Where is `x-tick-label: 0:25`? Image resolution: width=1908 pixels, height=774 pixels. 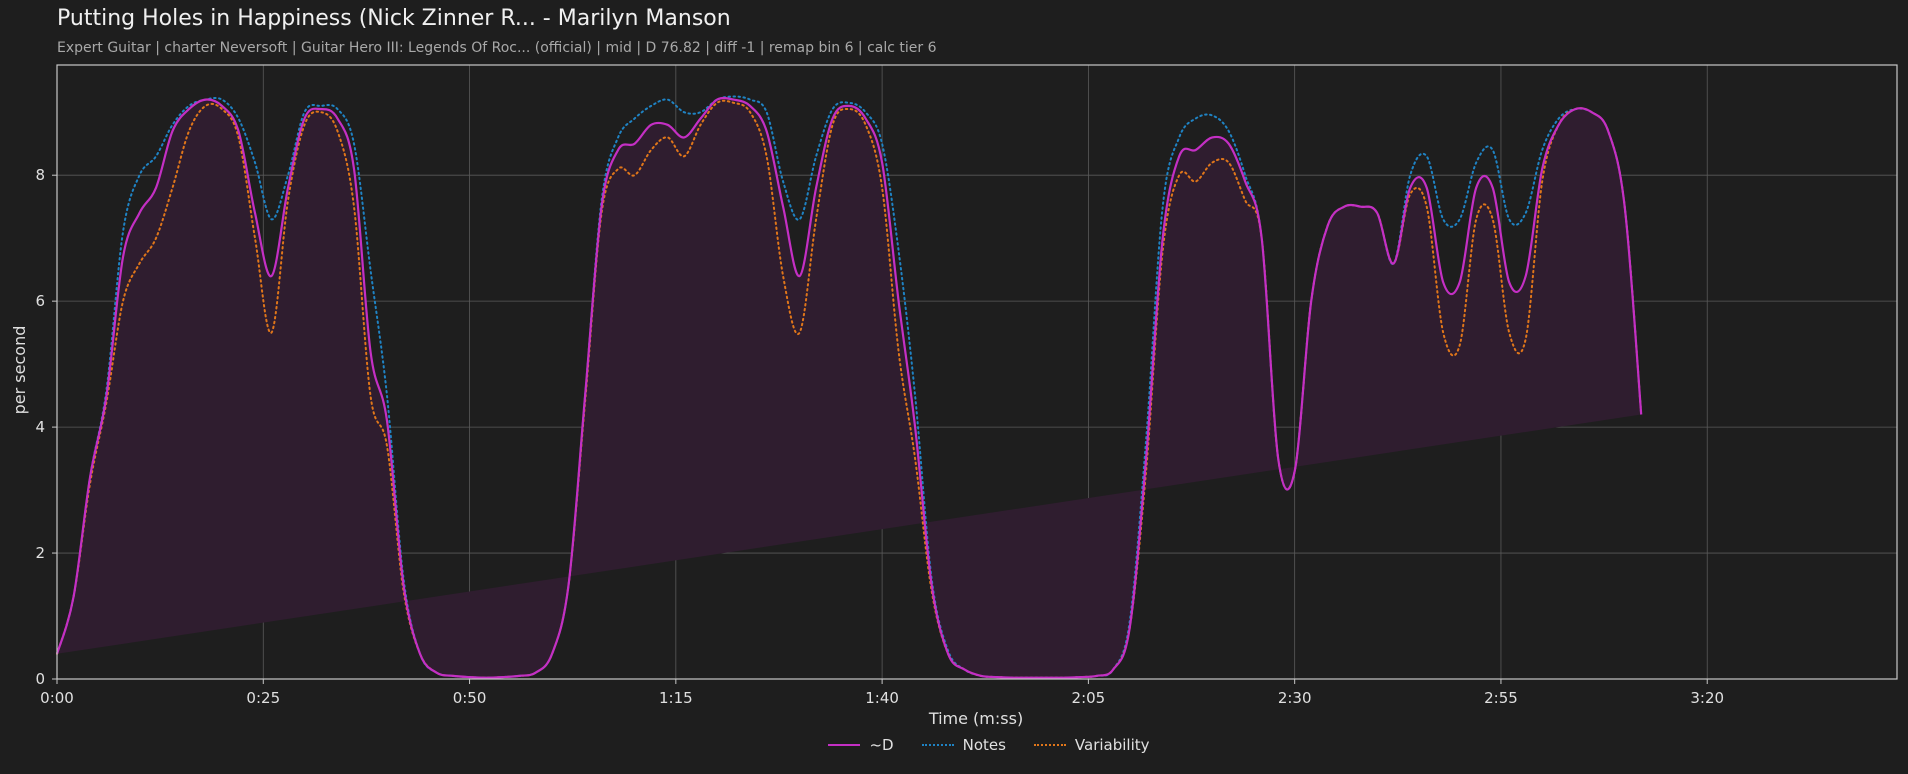 x-tick-label: 0:25 is located at coordinates (263, 698).